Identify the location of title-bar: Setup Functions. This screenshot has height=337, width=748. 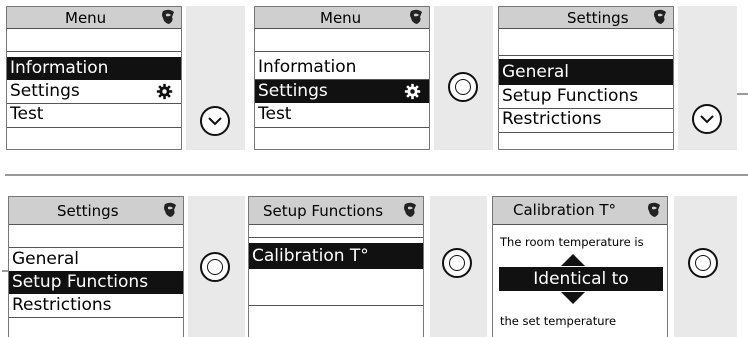
(336, 211).